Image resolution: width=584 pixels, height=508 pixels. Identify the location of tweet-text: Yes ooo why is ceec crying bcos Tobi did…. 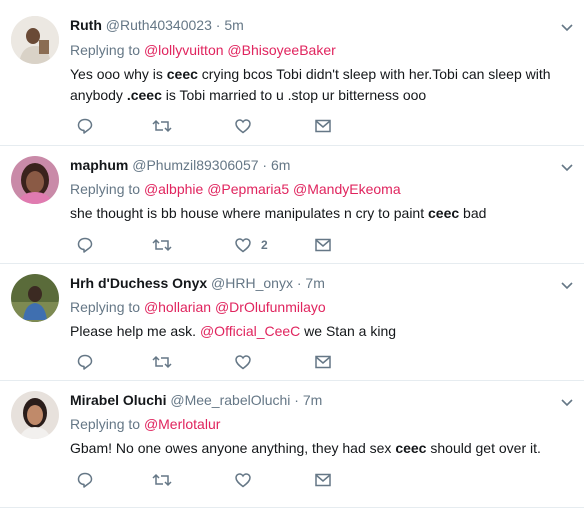
(320, 85).